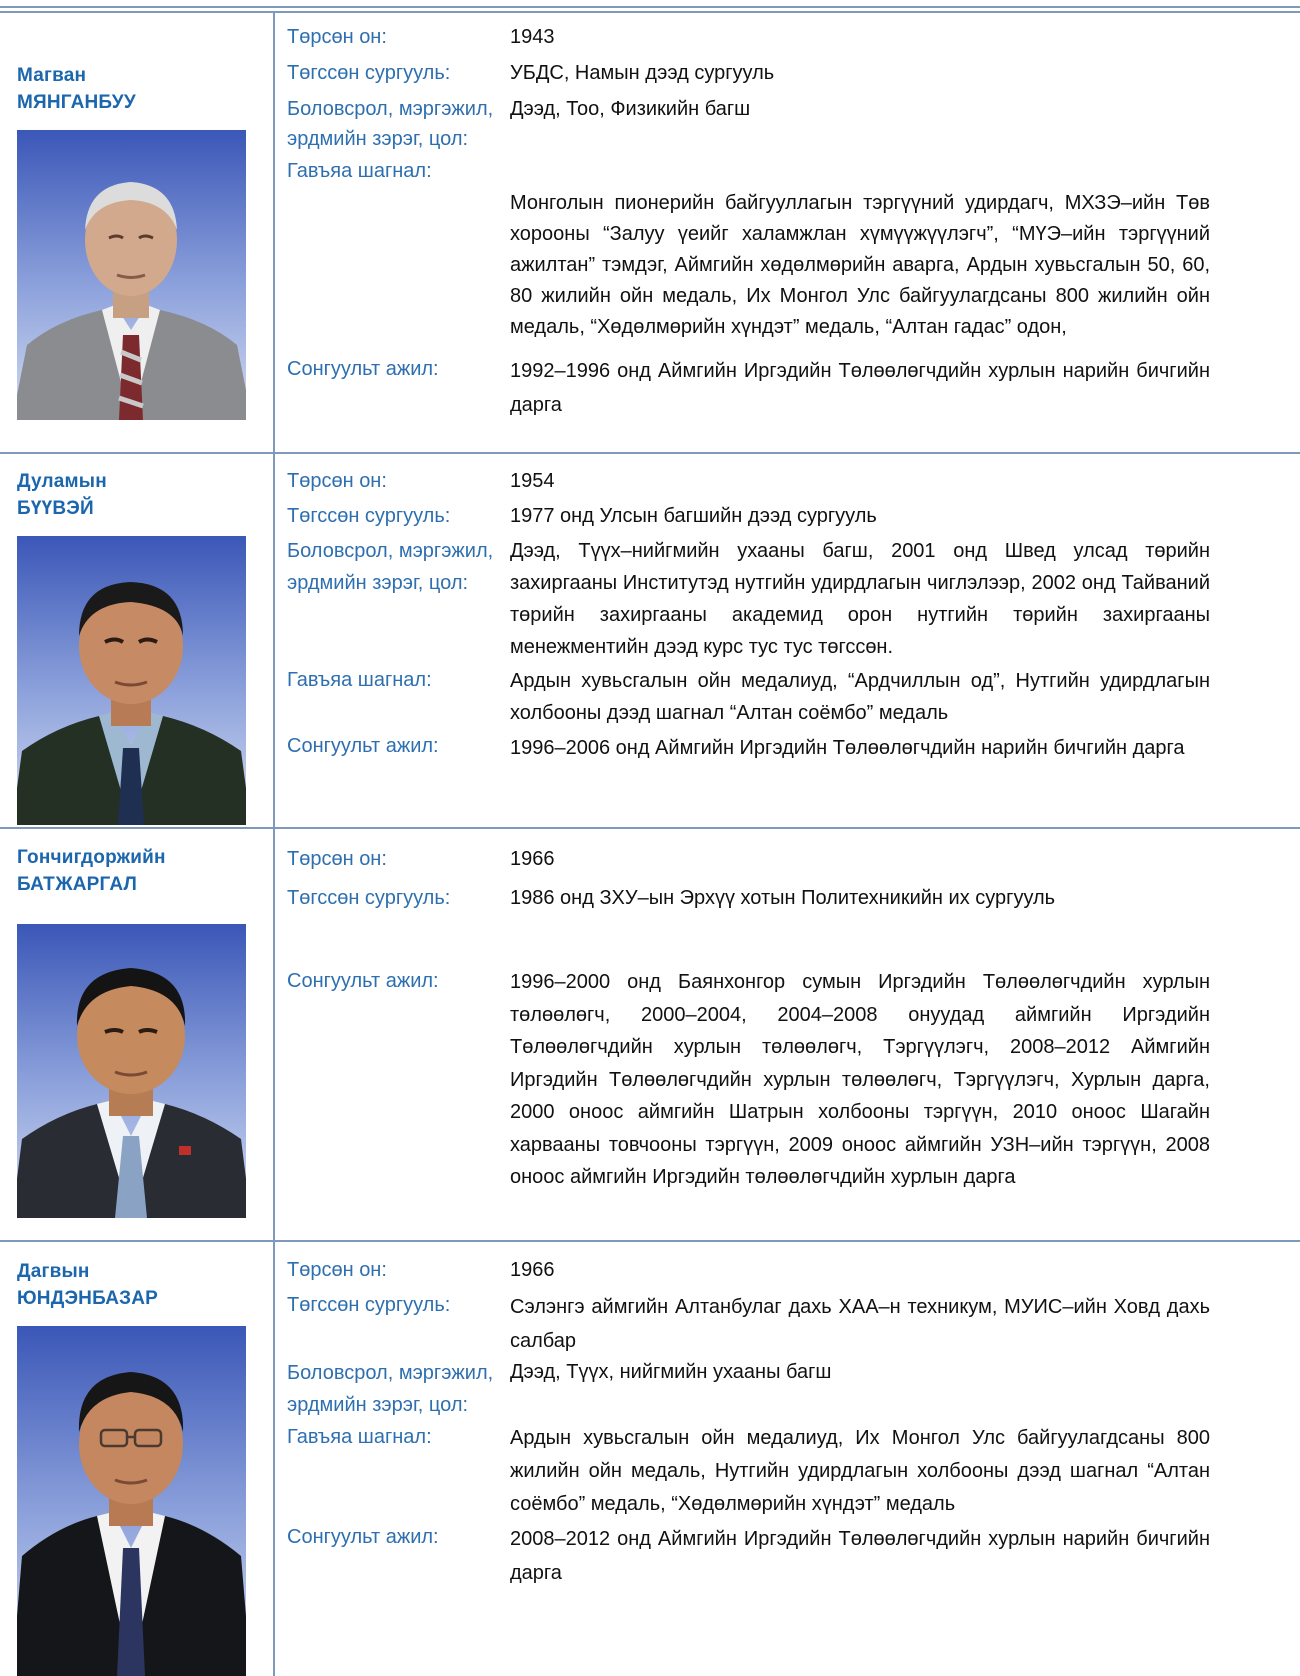 The image size is (1300, 1676). What do you see at coordinates (62, 481) in the screenshot?
I see `person-first-name: Дуламын` at bounding box center [62, 481].